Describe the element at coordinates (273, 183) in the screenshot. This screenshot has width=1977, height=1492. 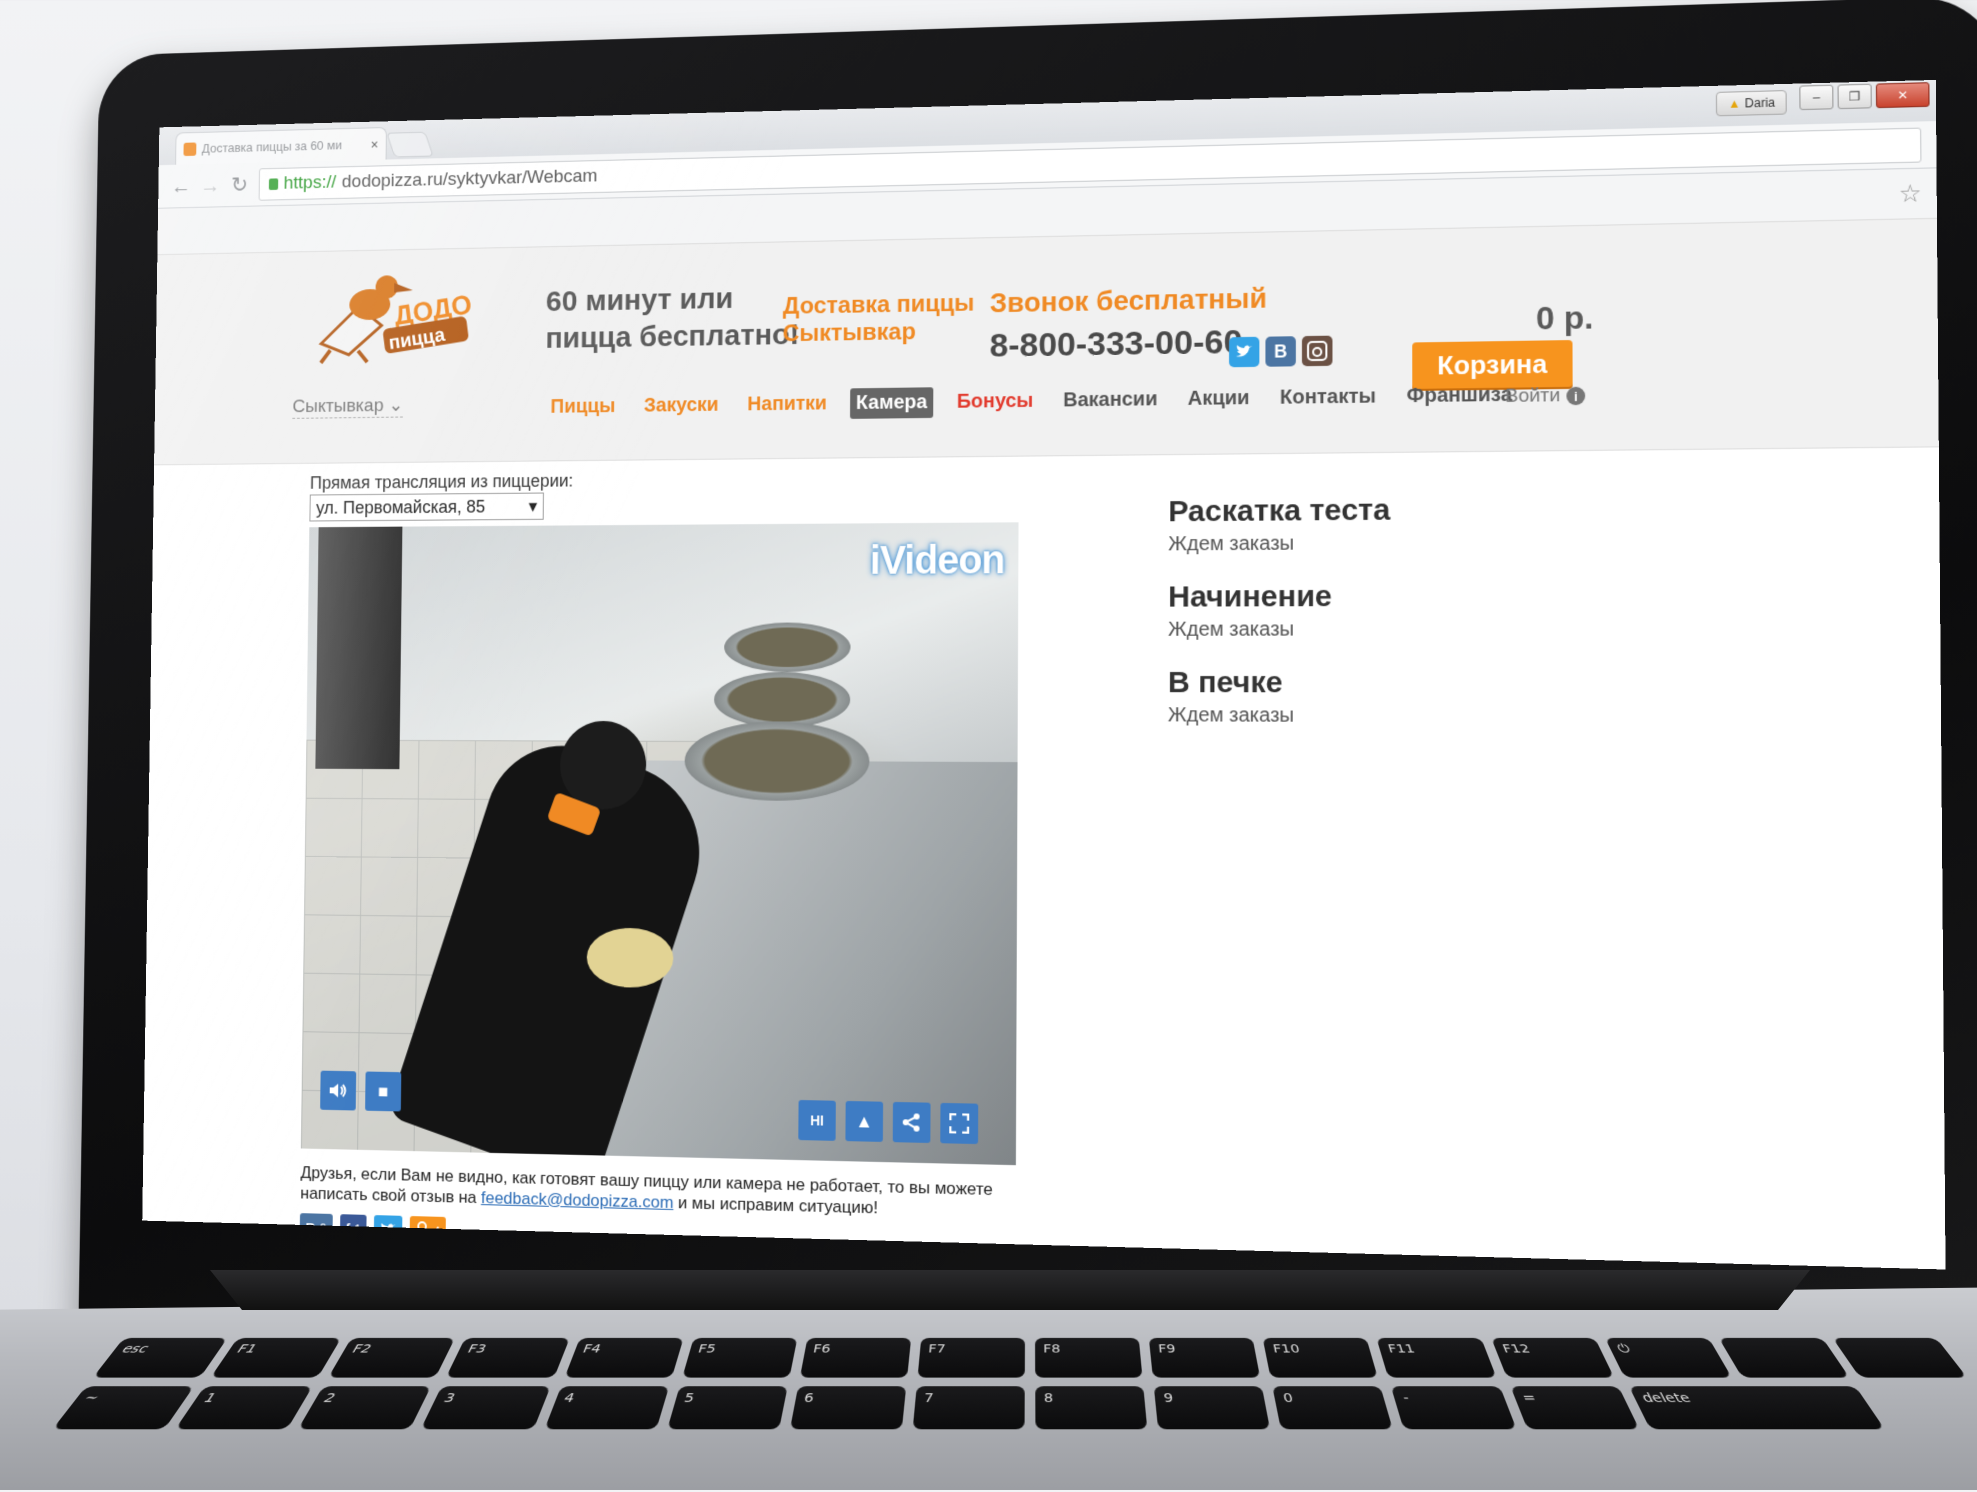
I see `lock-icon` at that location.